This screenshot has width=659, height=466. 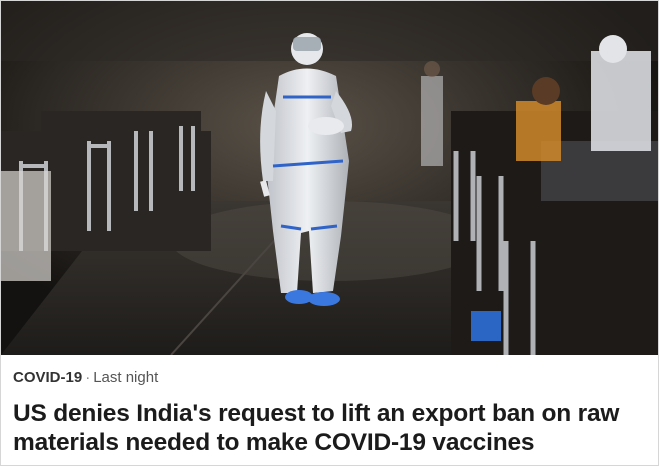 I want to click on article-category: COVID-19, so click(x=47, y=377).